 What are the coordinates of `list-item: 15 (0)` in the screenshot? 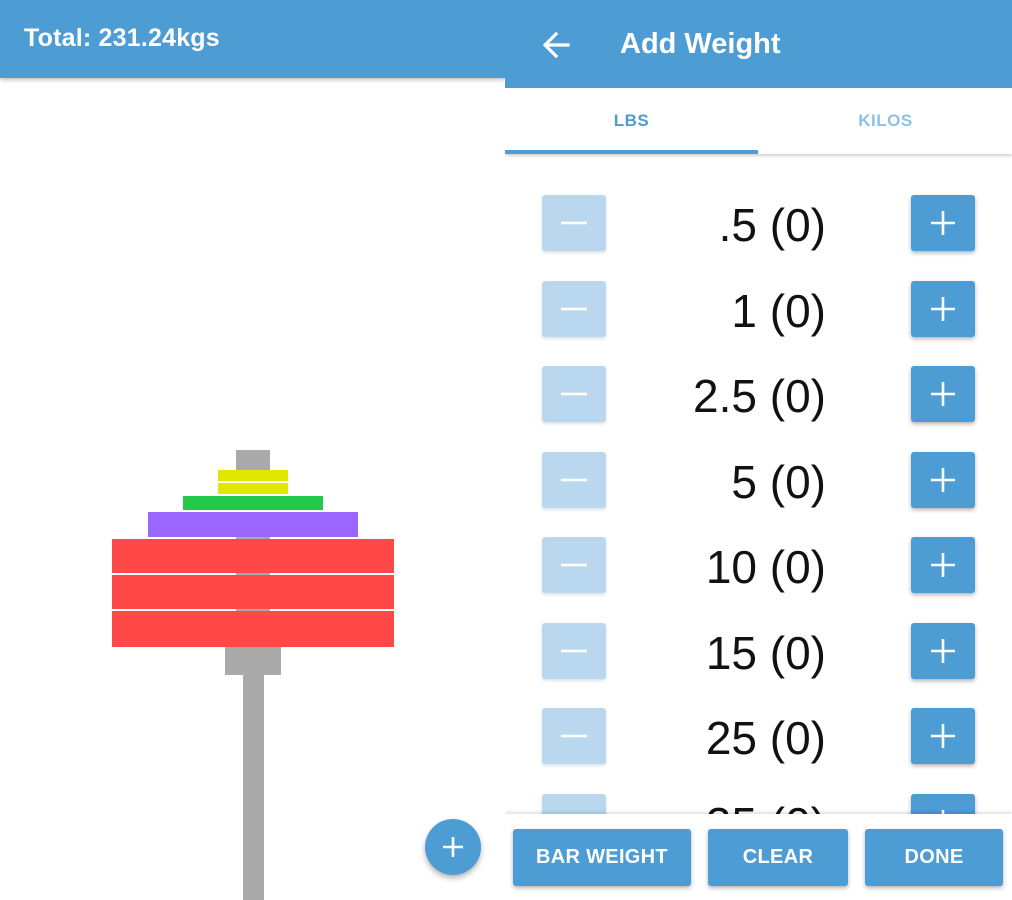 It's located at (758, 630).